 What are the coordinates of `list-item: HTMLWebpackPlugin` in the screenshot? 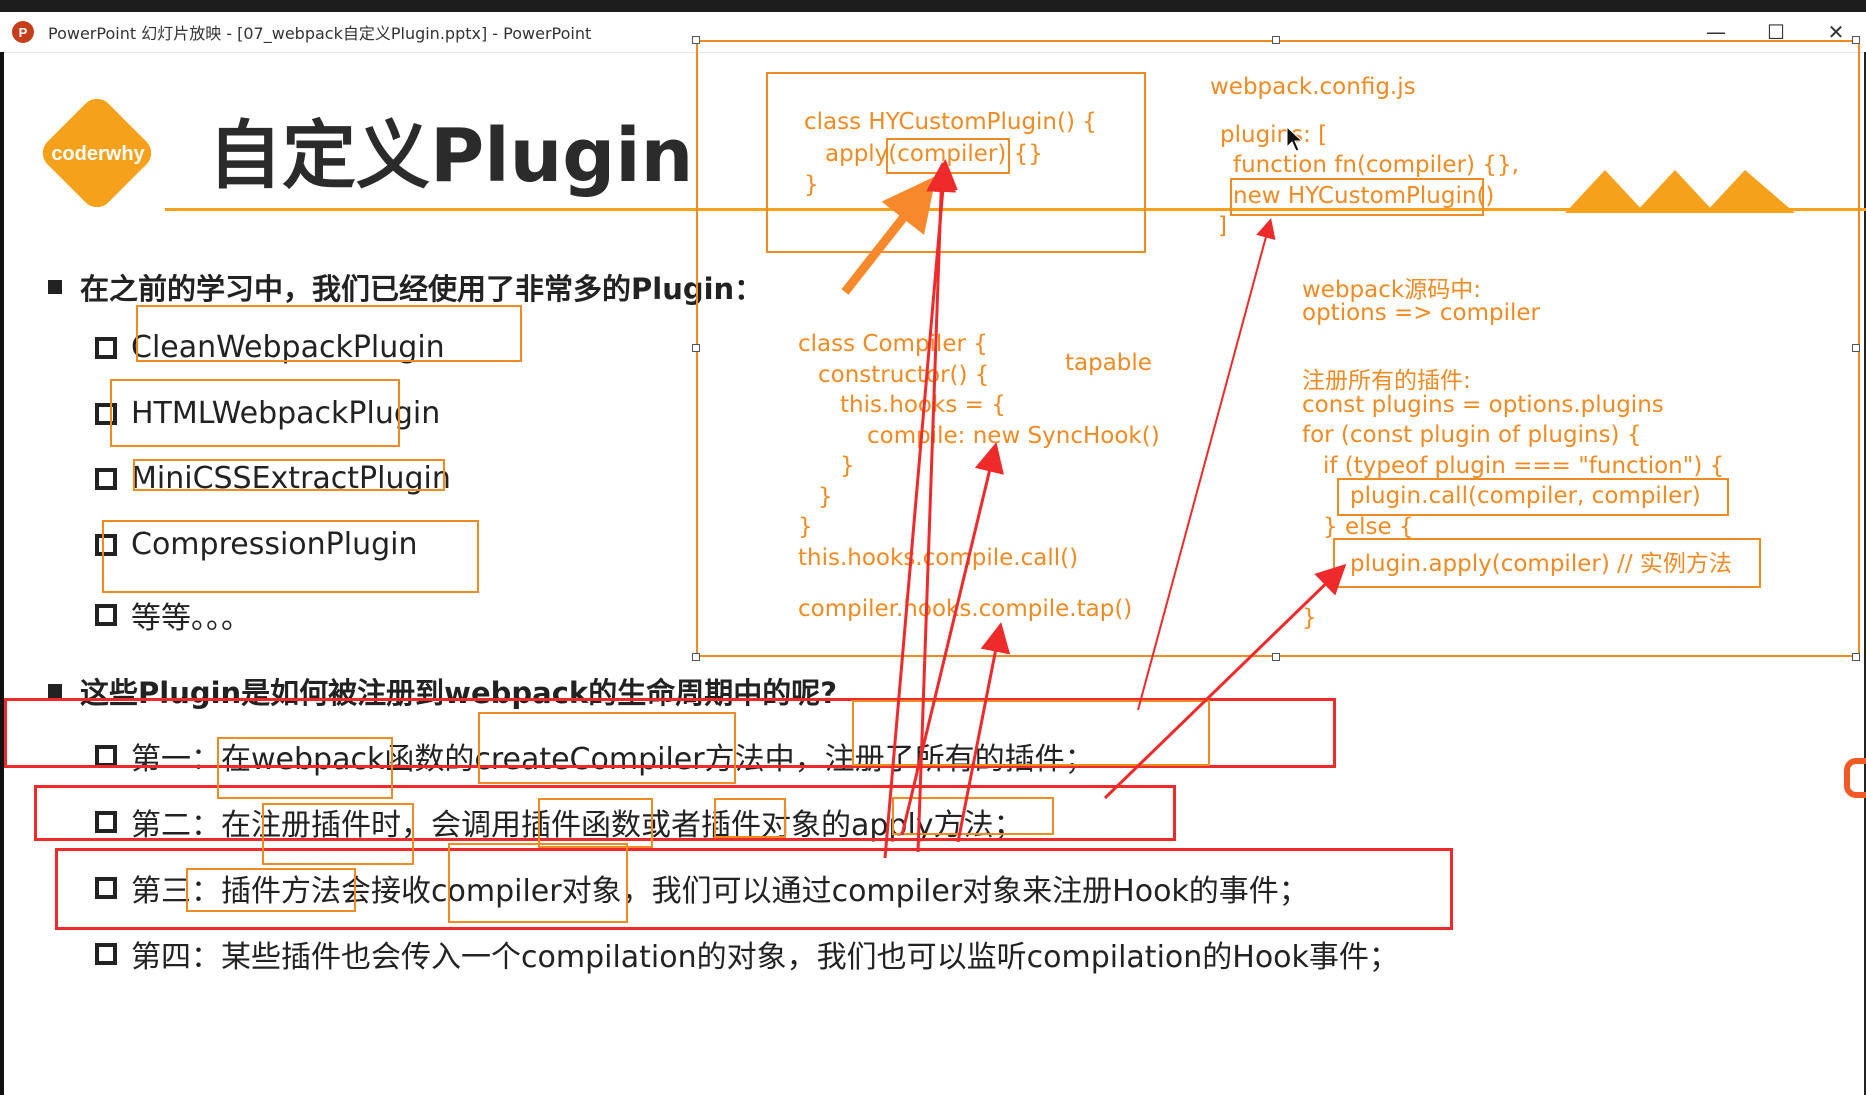 It's located at (267, 413).